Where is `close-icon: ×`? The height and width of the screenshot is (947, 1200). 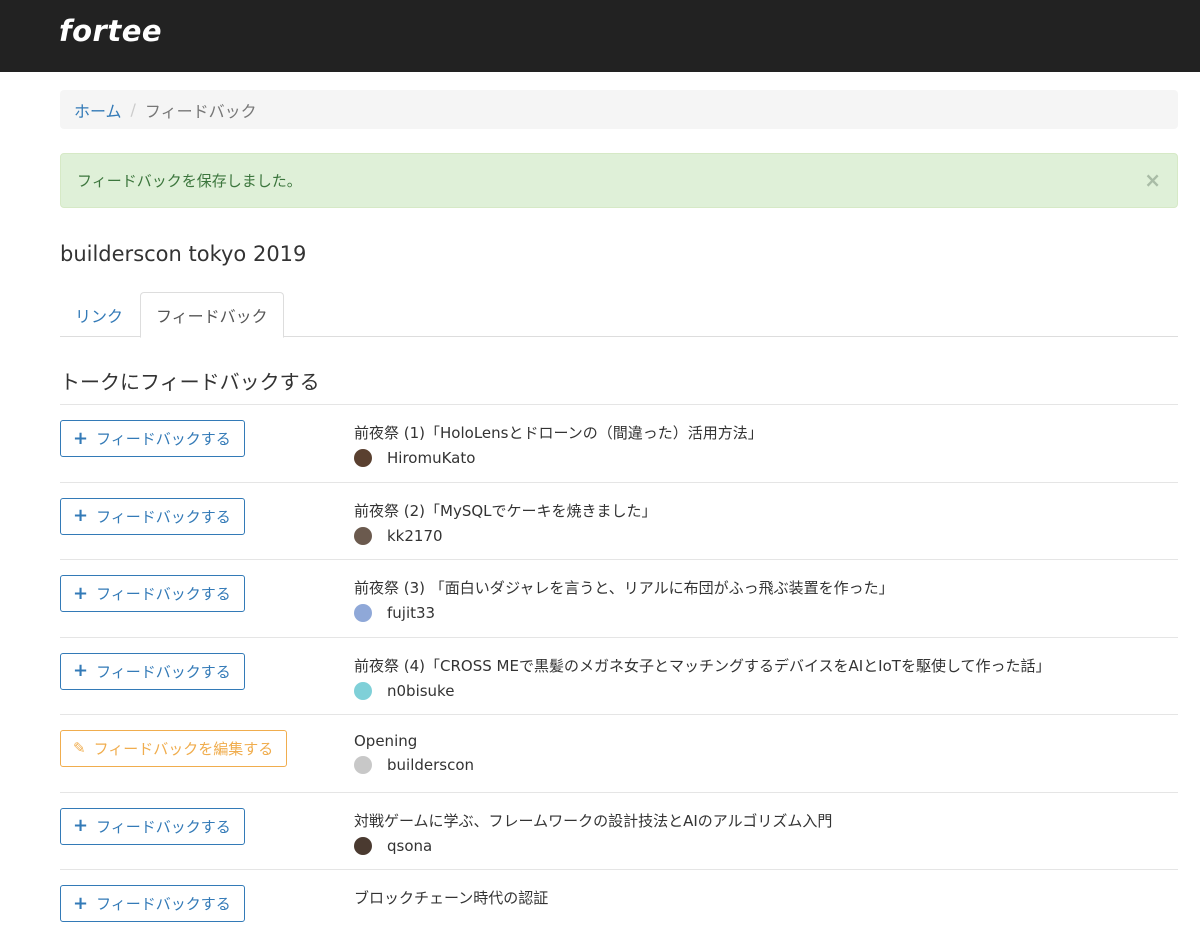
close-icon: × is located at coordinates (1152, 180).